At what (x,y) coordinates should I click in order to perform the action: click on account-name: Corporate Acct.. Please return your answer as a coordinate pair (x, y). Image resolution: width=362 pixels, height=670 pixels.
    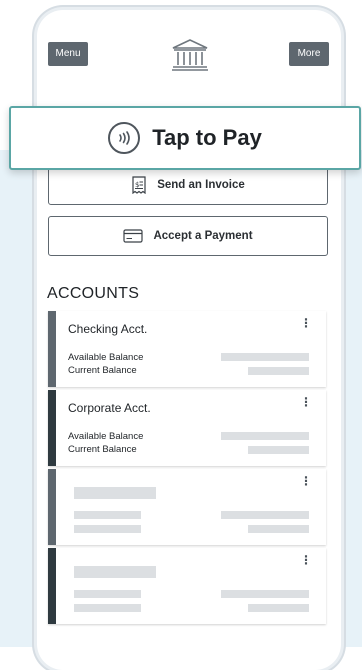
    Looking at the image, I should click on (109, 408).